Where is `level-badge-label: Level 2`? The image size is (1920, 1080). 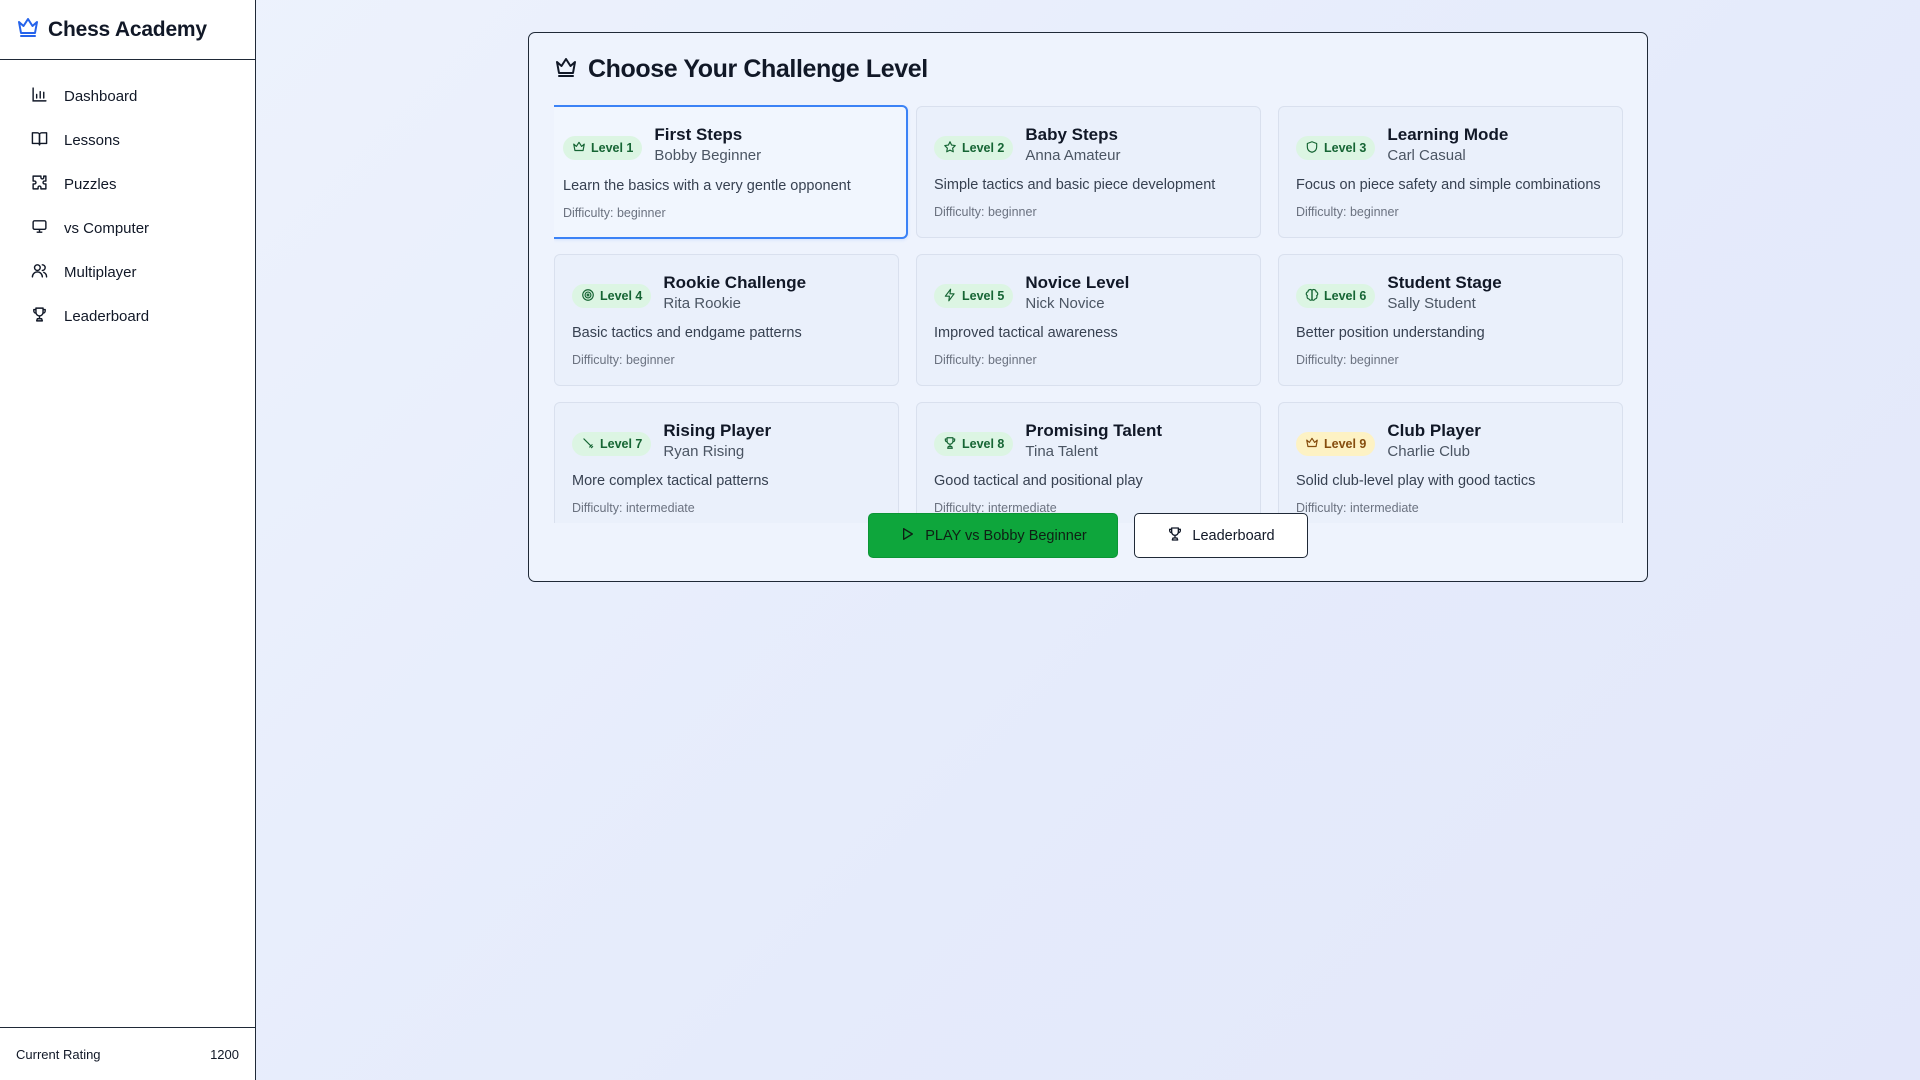 level-badge-label: Level 2 is located at coordinates (983, 148).